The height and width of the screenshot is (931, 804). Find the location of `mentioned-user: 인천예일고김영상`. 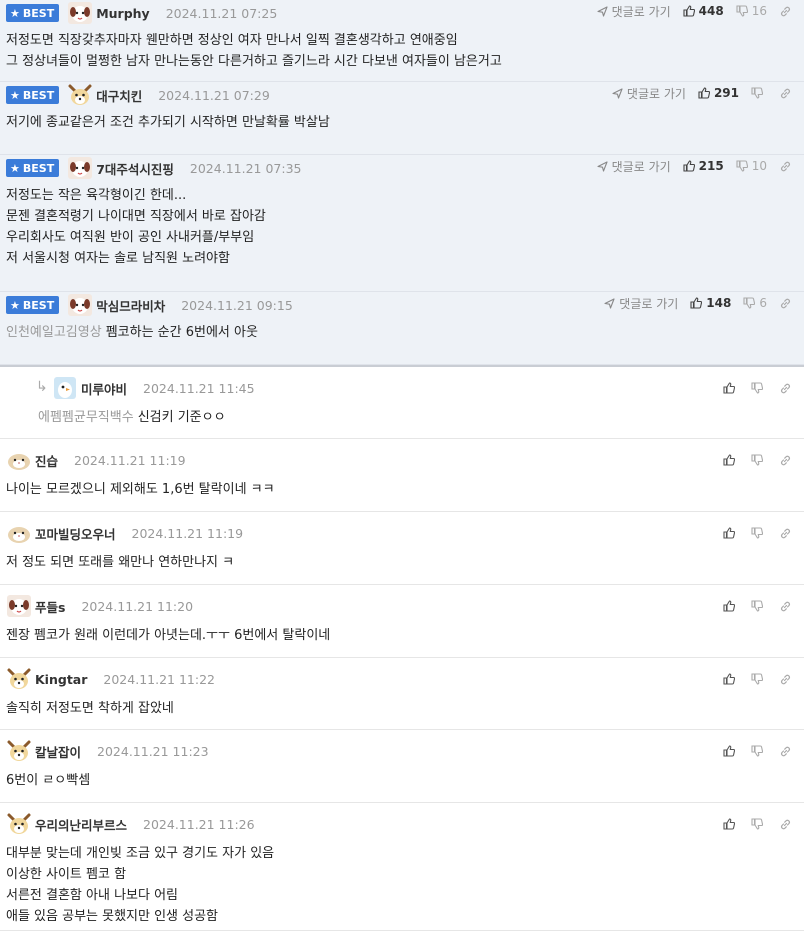

mentioned-user: 인천예일고김영상 is located at coordinates (54, 332).